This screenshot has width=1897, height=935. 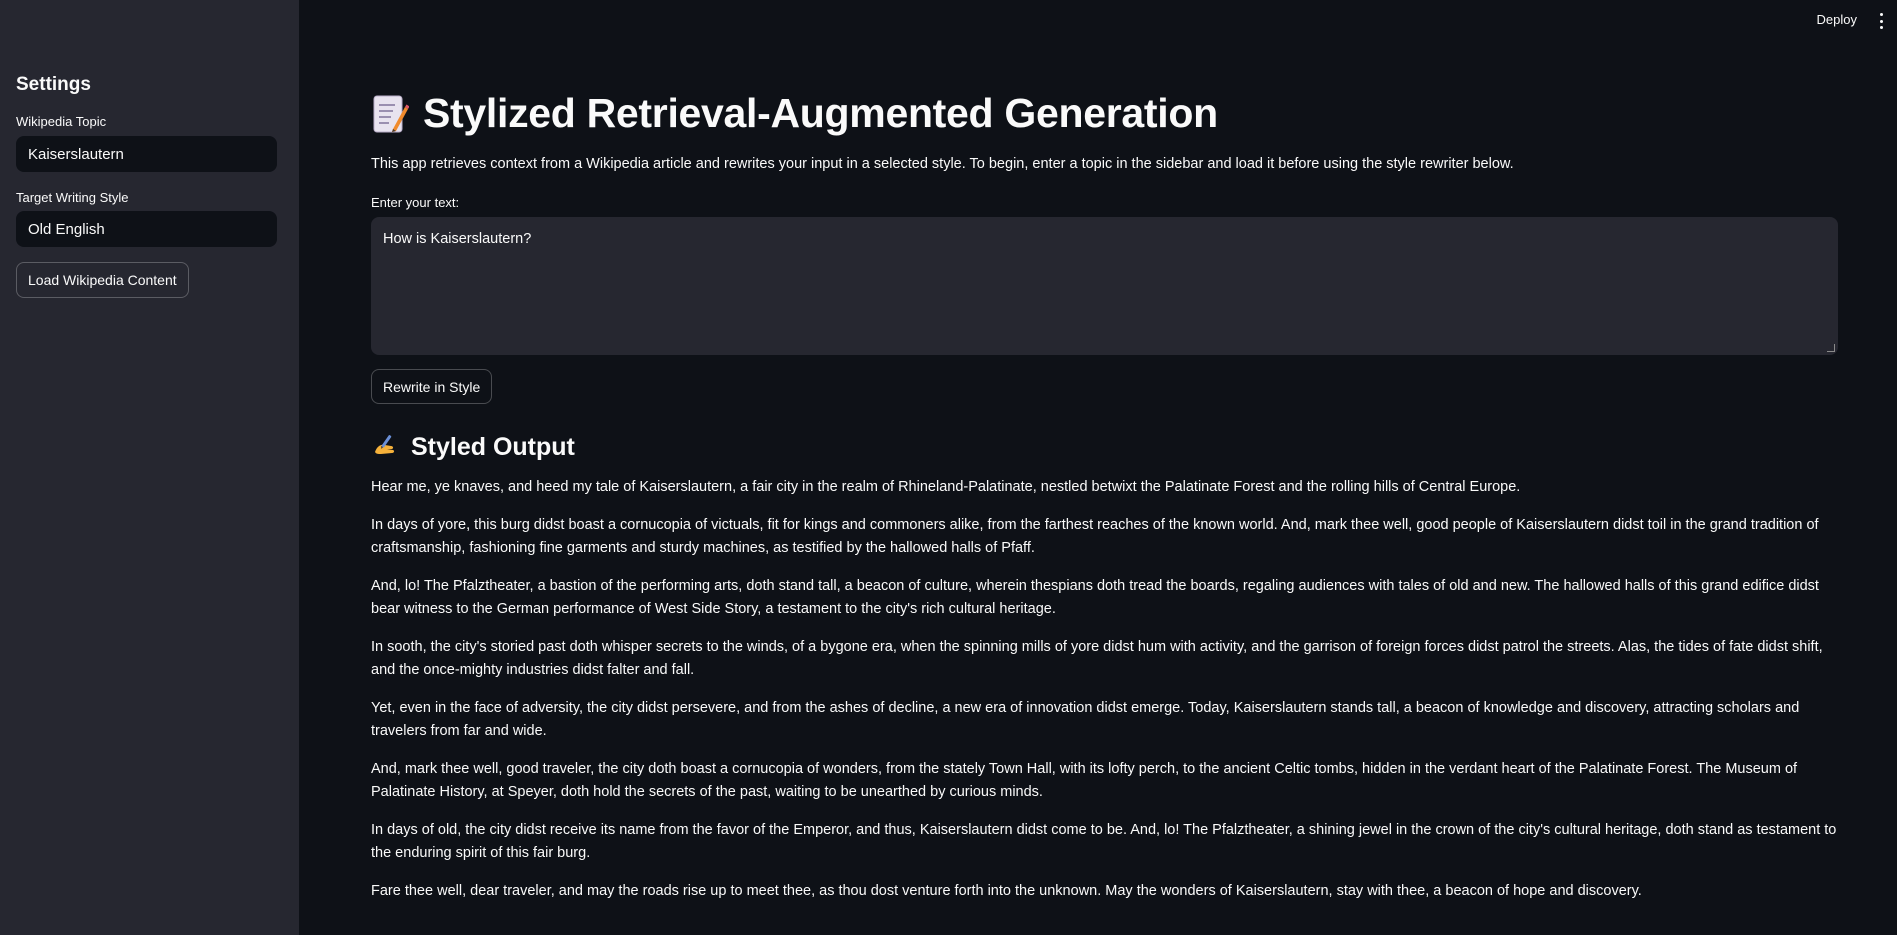 I want to click on writing-style-label: Target Writing Style, so click(x=72, y=197).